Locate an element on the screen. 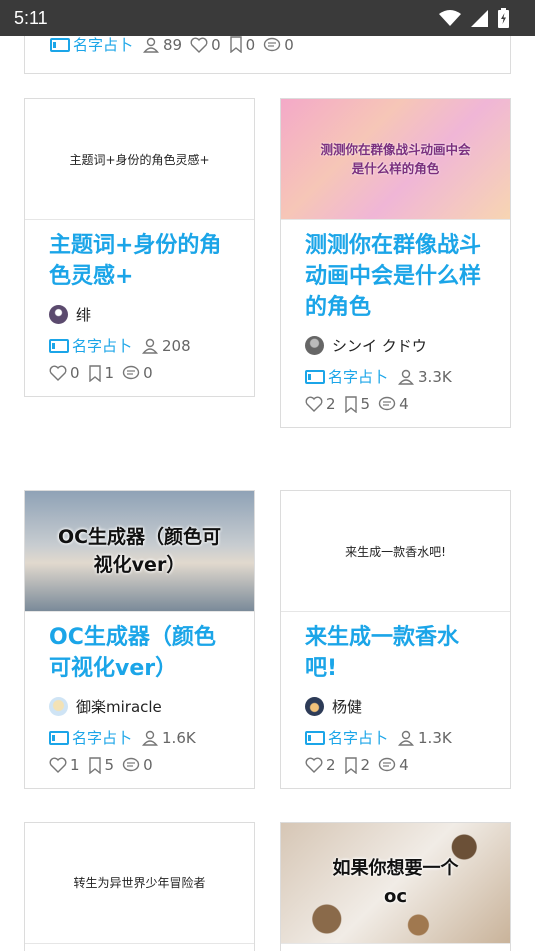  bookmark-count: 0 is located at coordinates (242, 45).